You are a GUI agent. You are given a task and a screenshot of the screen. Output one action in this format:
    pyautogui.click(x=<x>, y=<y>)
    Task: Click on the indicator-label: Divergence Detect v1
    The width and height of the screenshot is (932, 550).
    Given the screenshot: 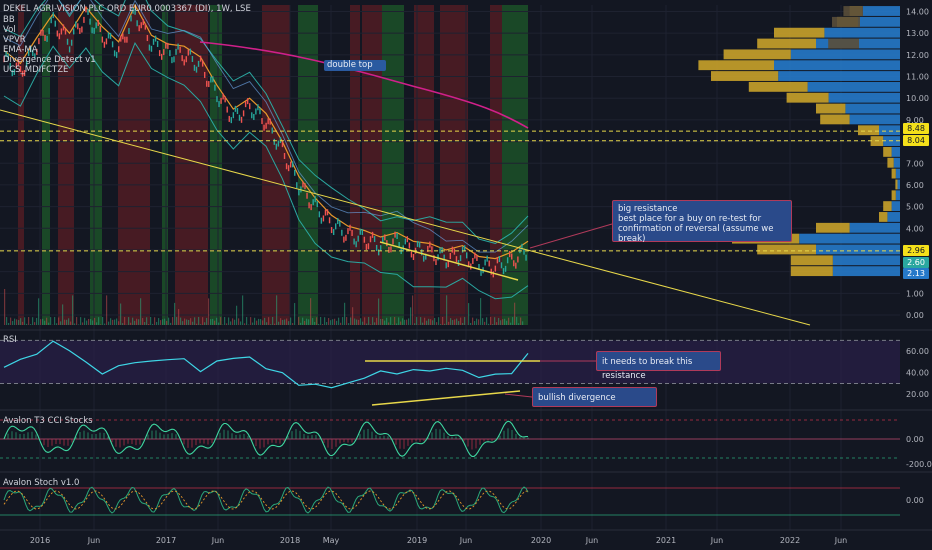 What is the action you would take?
    pyautogui.click(x=49, y=60)
    